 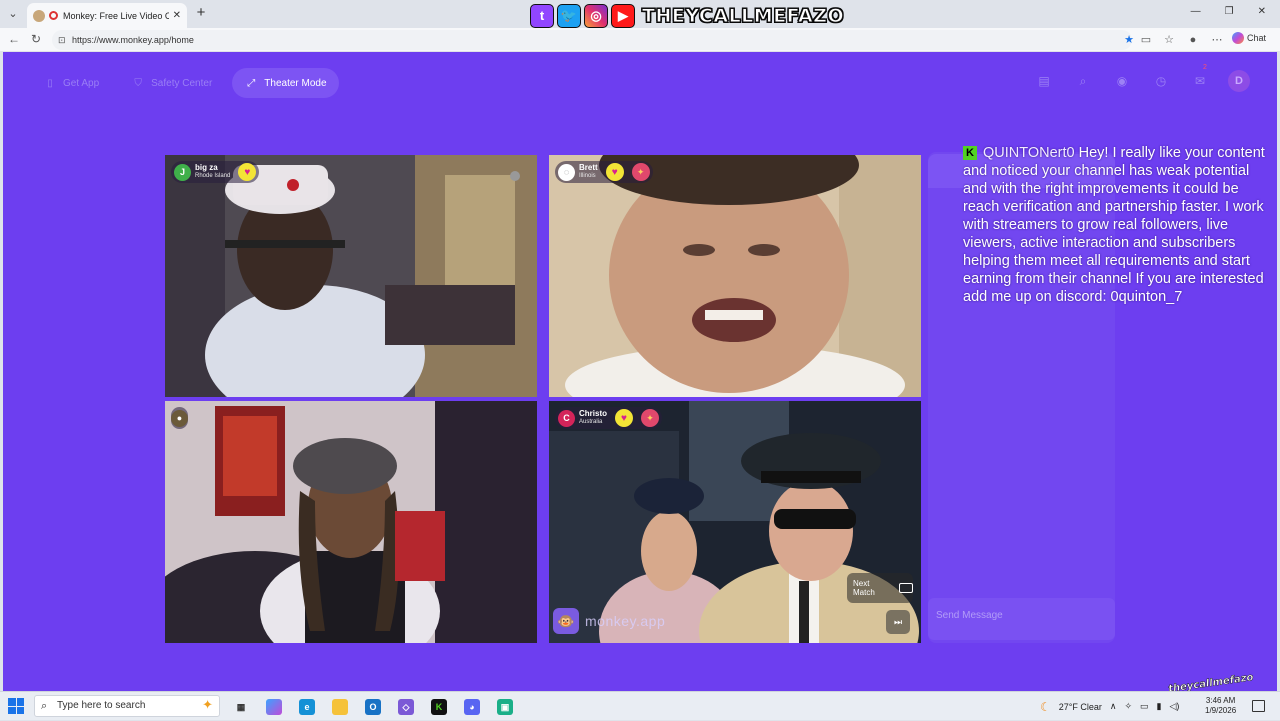 I want to click on task-view-icon: ▦, so click(x=241, y=707).